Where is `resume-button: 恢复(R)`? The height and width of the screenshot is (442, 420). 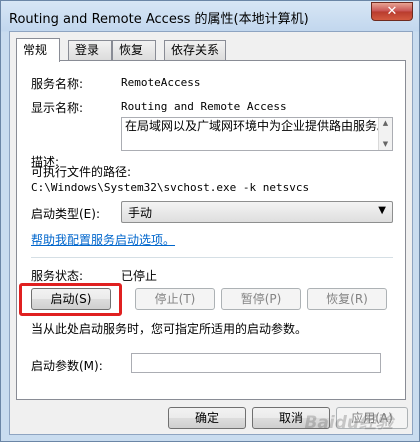 resume-button: 恢复(R) is located at coordinates (347, 299).